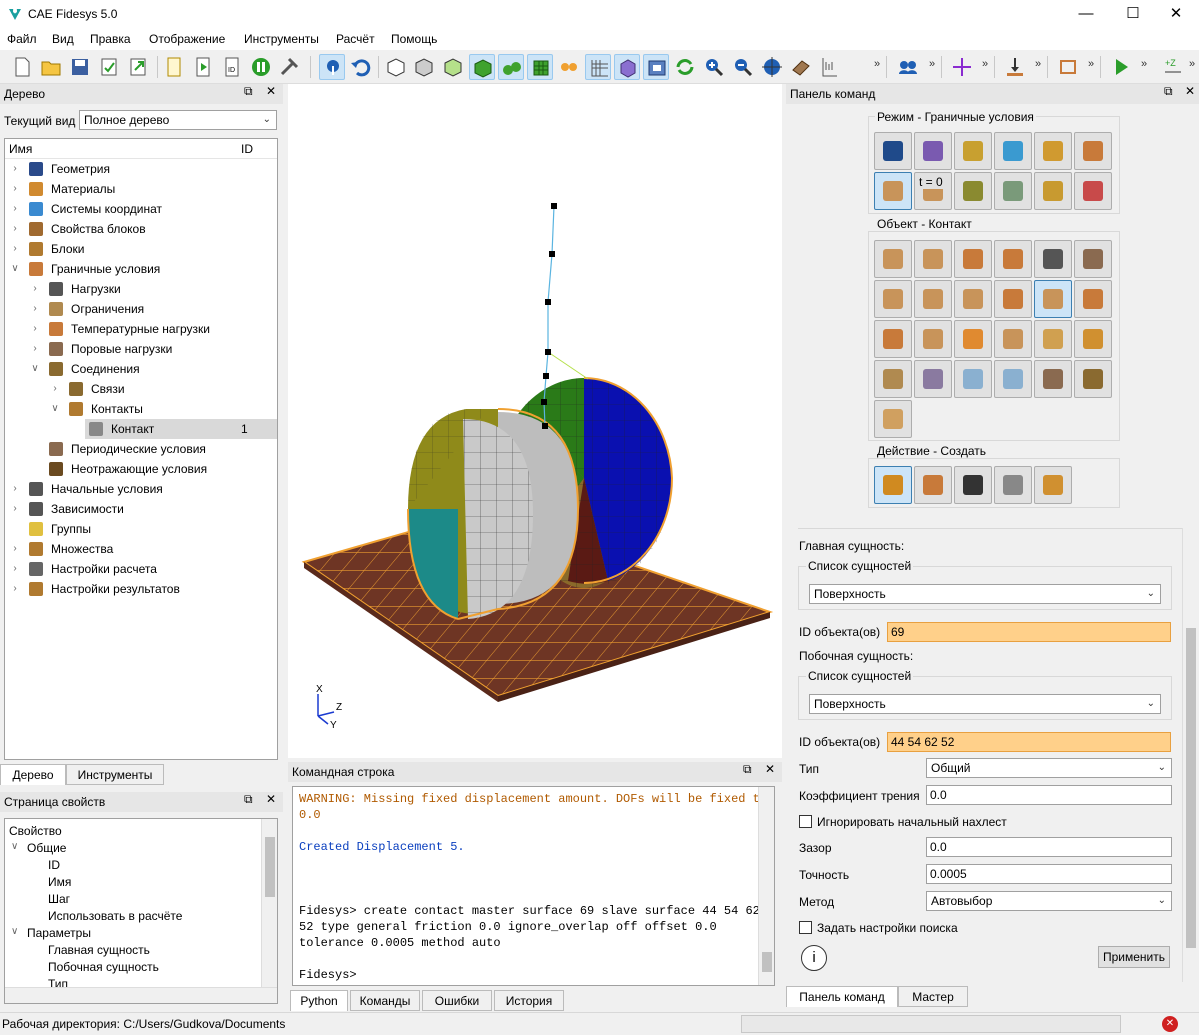 Image resolution: width=1199 pixels, height=1035 pixels. I want to click on chevron-down-icon: ∨, so click(15, 269).